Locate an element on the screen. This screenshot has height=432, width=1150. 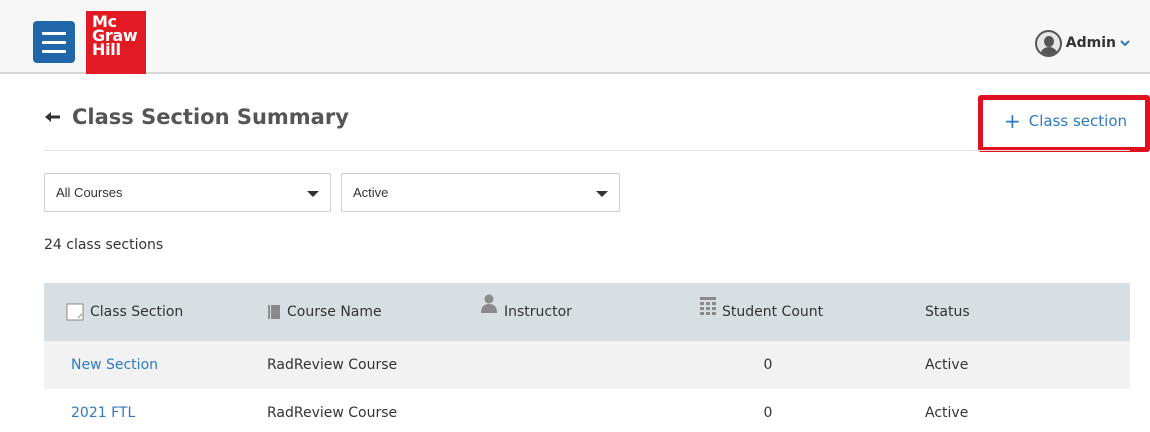
add-class-section-label: Class section is located at coordinates (1078, 121).